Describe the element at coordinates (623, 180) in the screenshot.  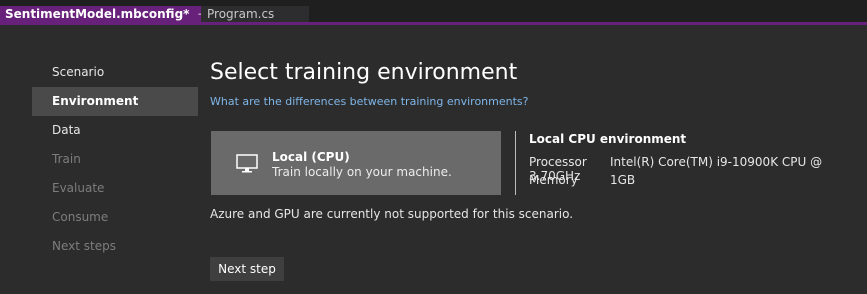
I see `memory-value: 1GB` at that location.